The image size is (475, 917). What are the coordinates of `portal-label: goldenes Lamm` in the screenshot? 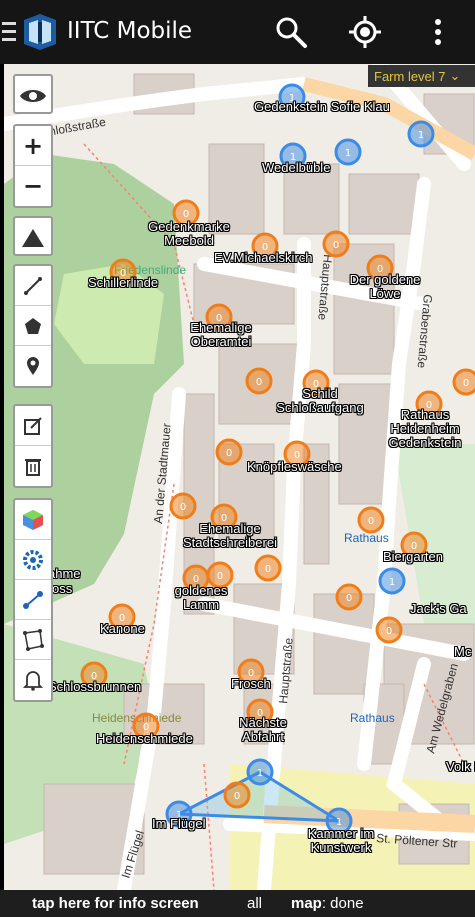 It's located at (201, 597).